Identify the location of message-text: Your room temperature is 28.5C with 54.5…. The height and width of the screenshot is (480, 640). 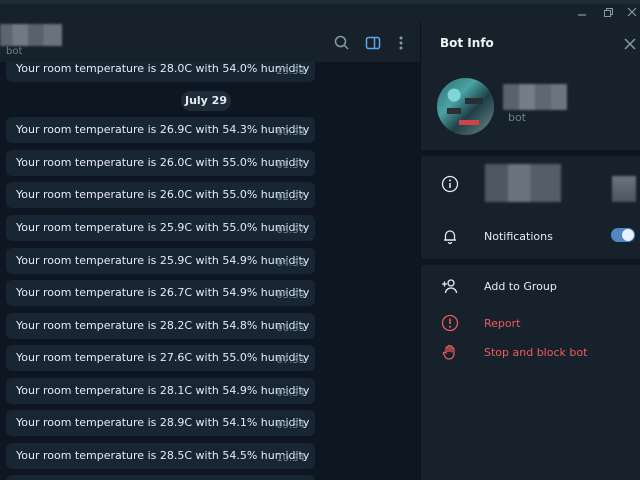
(163, 455).